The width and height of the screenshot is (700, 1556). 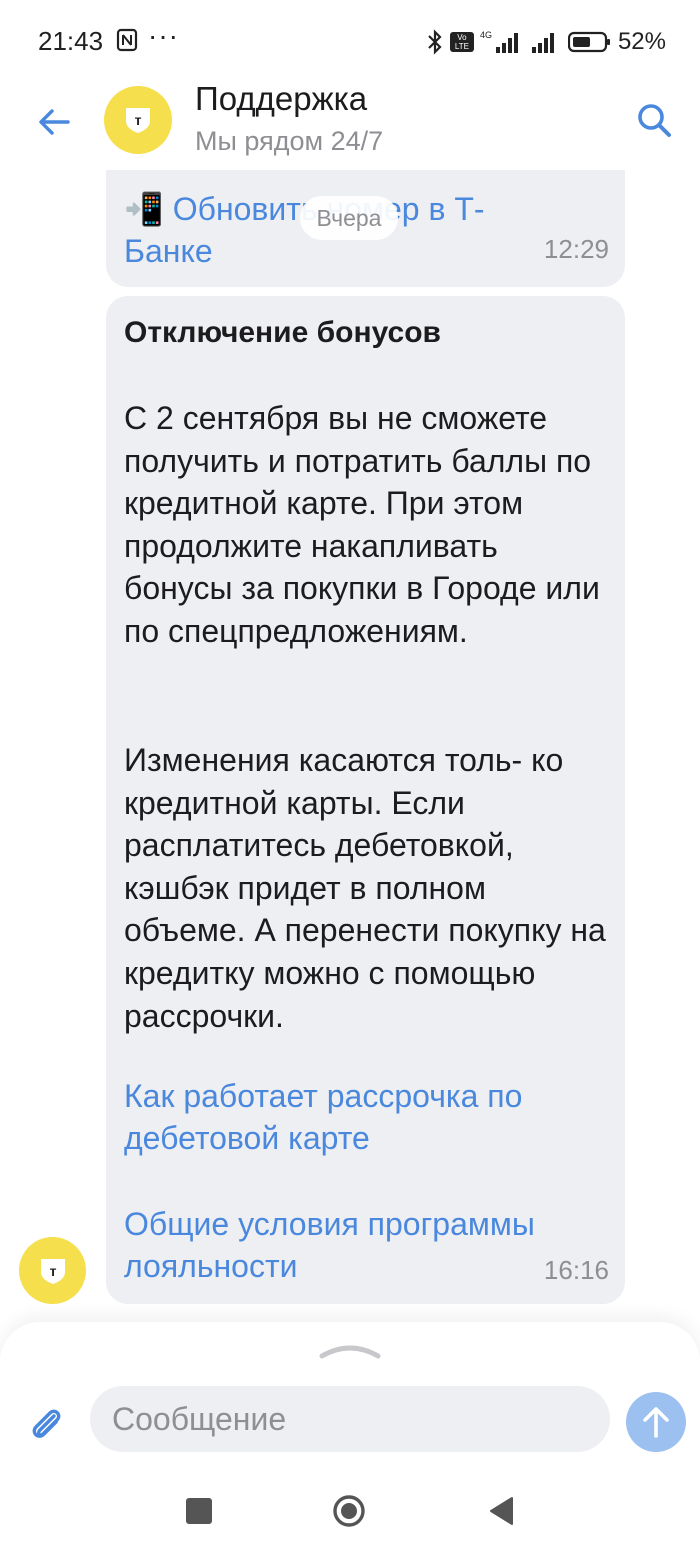 What do you see at coordinates (654, 120) in the screenshot?
I see `search-icon` at bounding box center [654, 120].